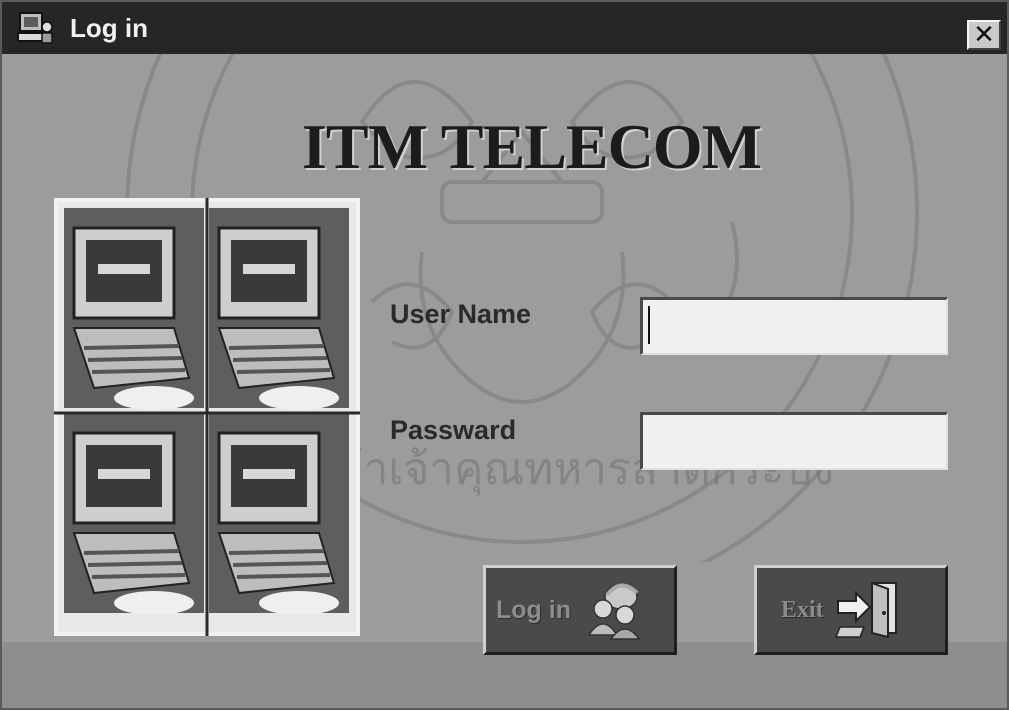 The height and width of the screenshot is (710, 1009). What do you see at coordinates (504, 28) in the screenshot?
I see `title-bar: Log in ✕` at bounding box center [504, 28].